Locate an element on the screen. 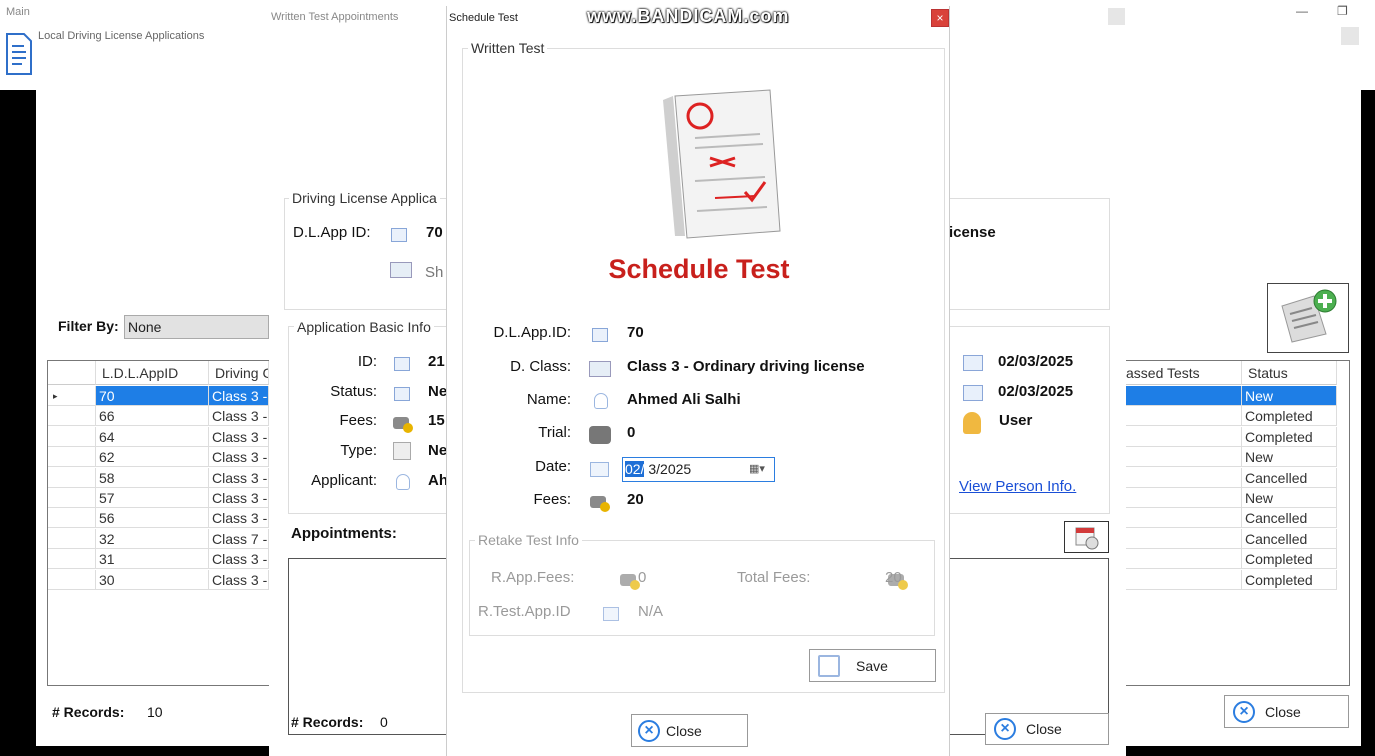 The height and width of the screenshot is (756, 1375). basic-fees-label: Fees: is located at coordinates (358, 420).